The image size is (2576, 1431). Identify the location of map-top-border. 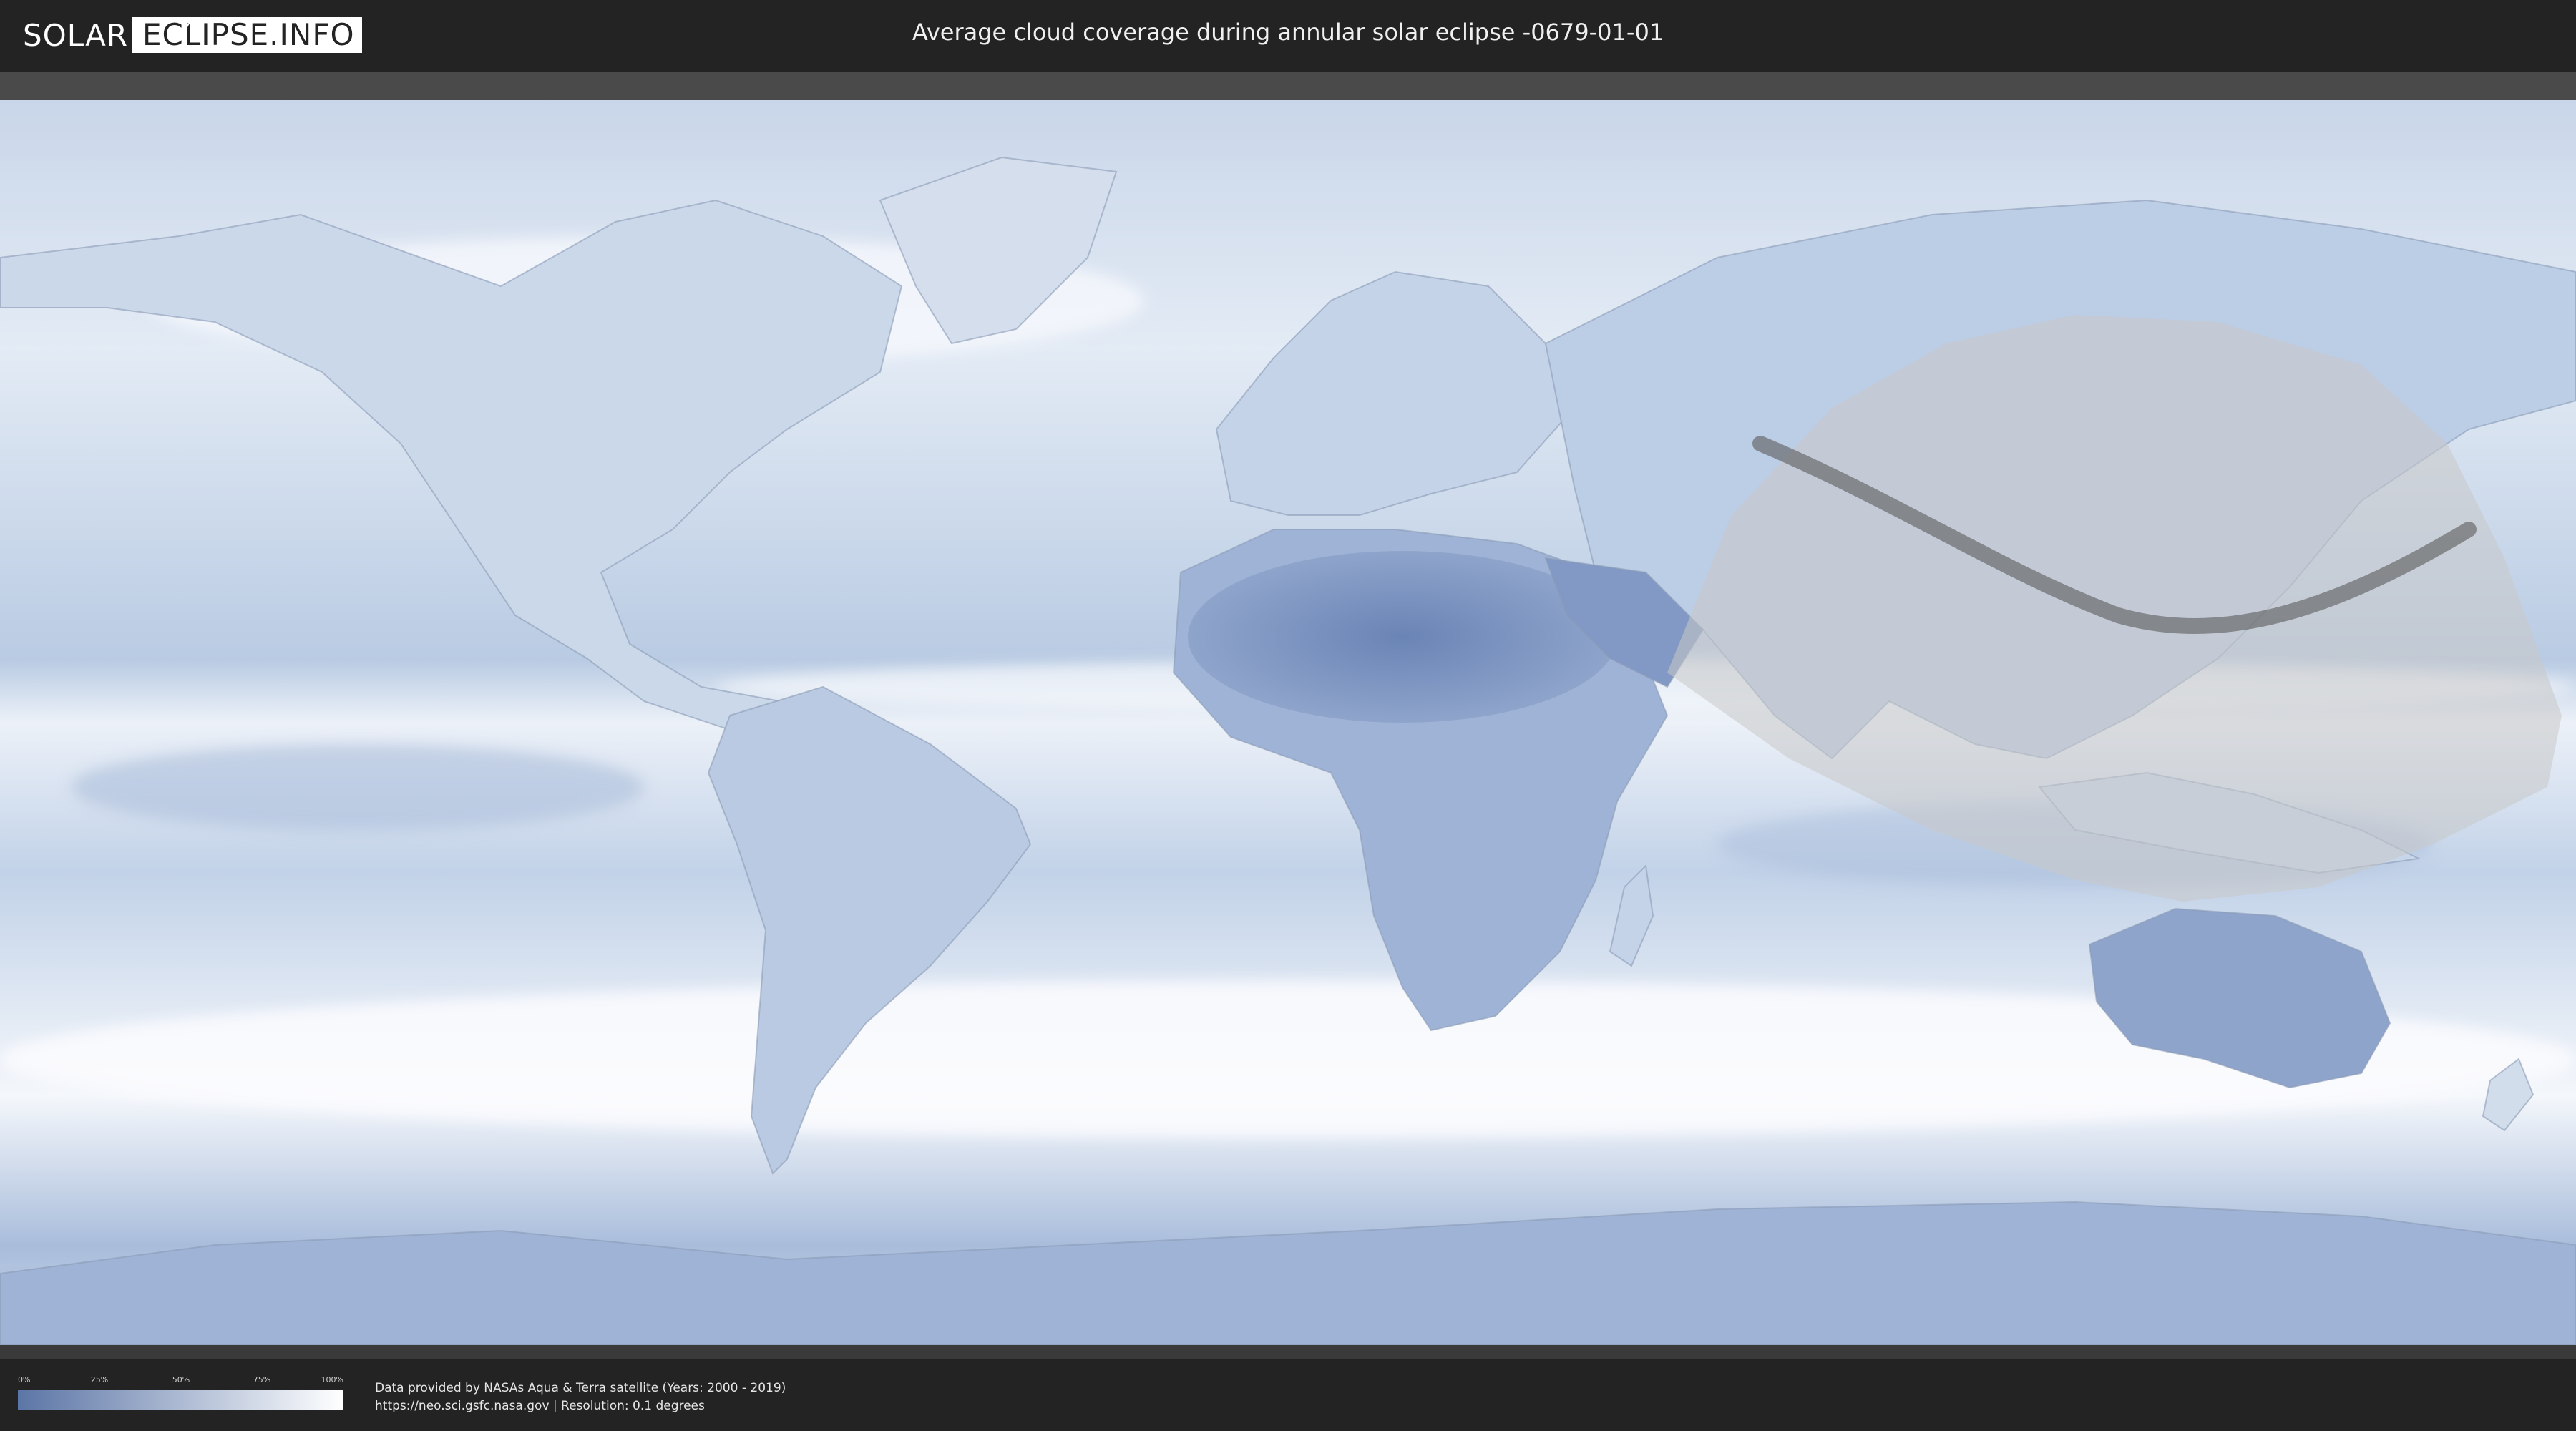
(1288, 86).